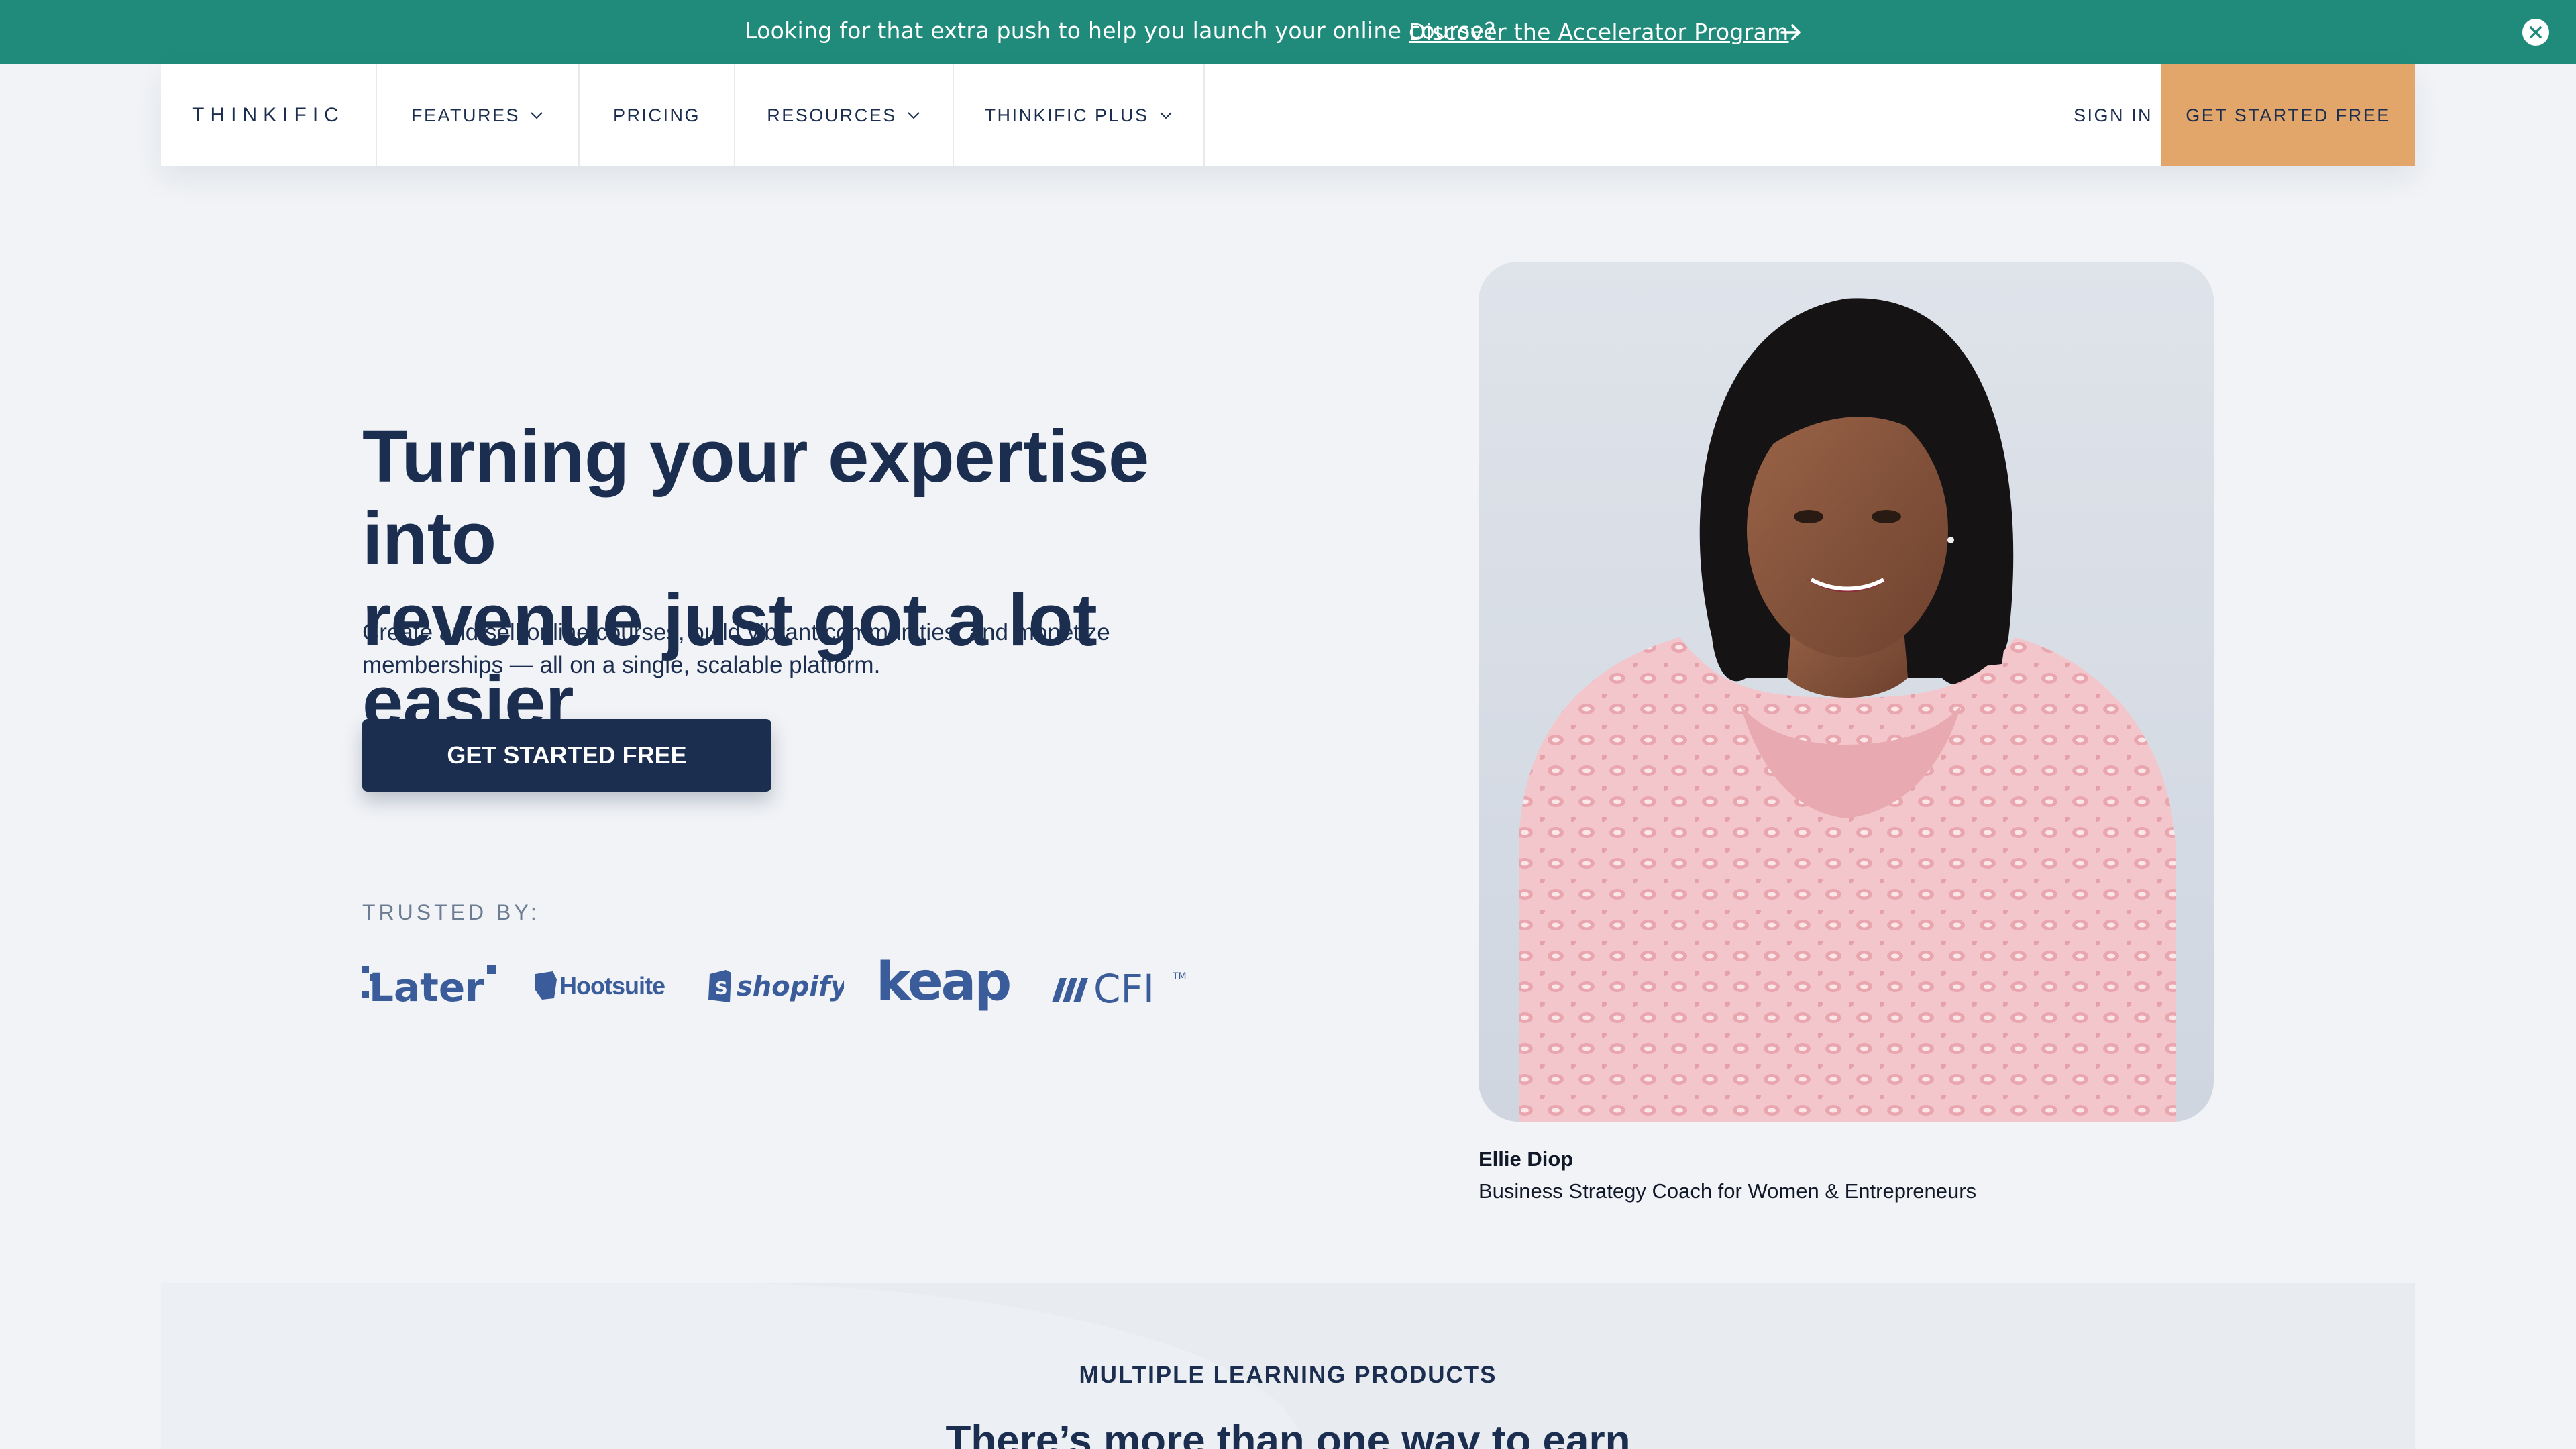 The height and width of the screenshot is (1449, 2576). I want to click on nav-item-thinkific-plus: THINKIFIC PLUS, so click(1079, 115).